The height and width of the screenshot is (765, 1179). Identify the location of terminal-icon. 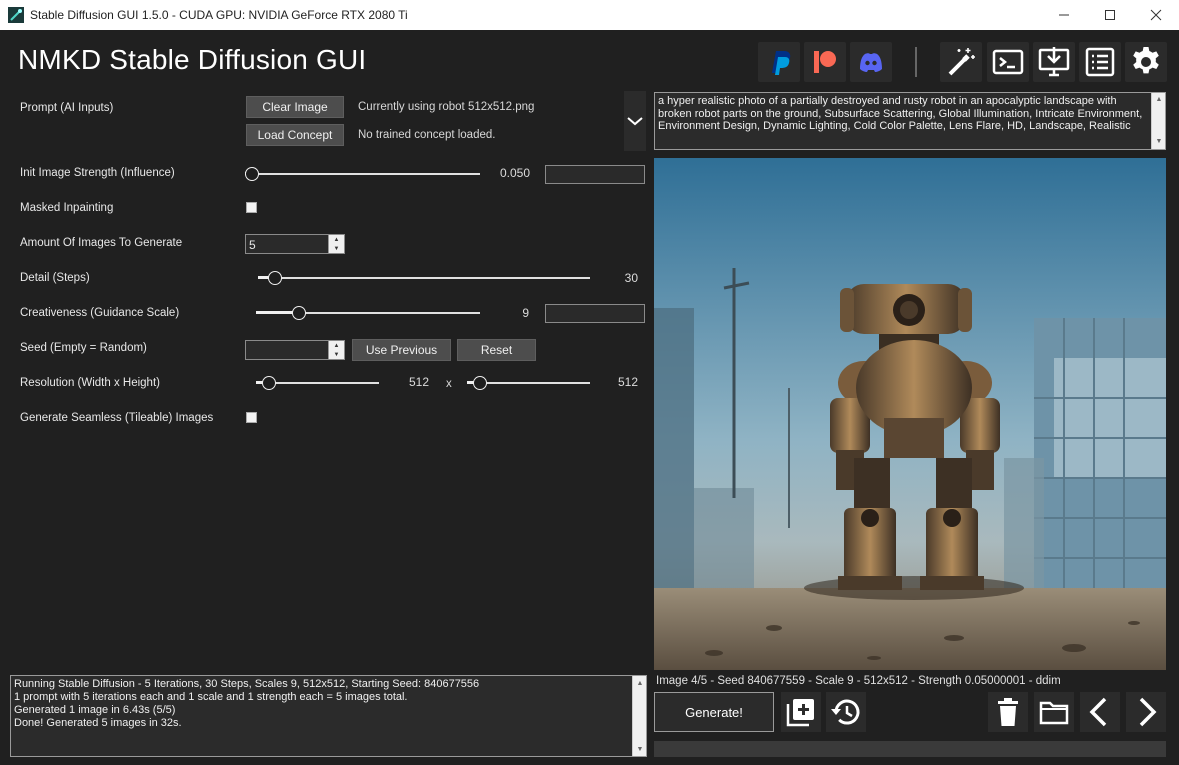
(1008, 62).